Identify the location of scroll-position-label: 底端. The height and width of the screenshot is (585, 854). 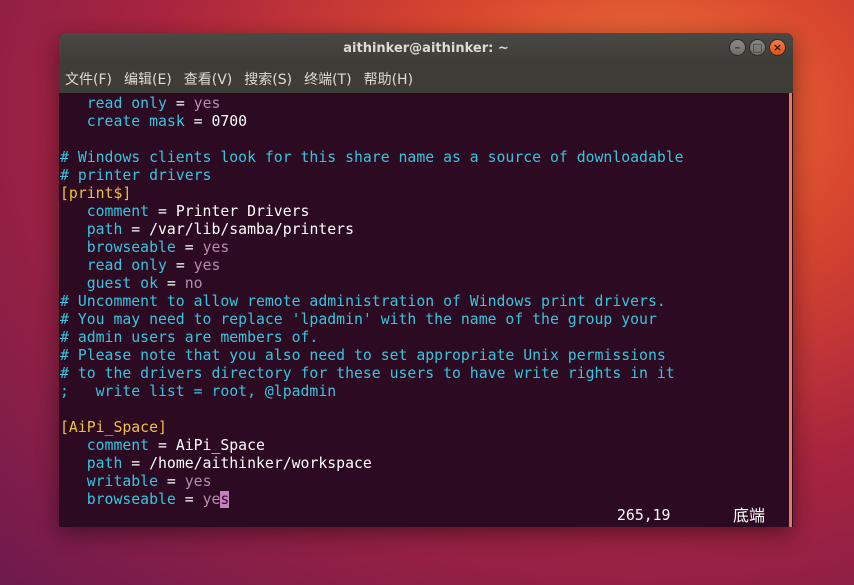
(749, 515).